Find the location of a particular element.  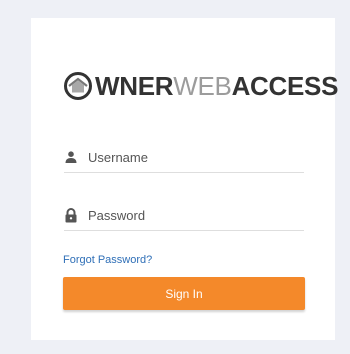

logo-middle: WEB is located at coordinates (202, 86).